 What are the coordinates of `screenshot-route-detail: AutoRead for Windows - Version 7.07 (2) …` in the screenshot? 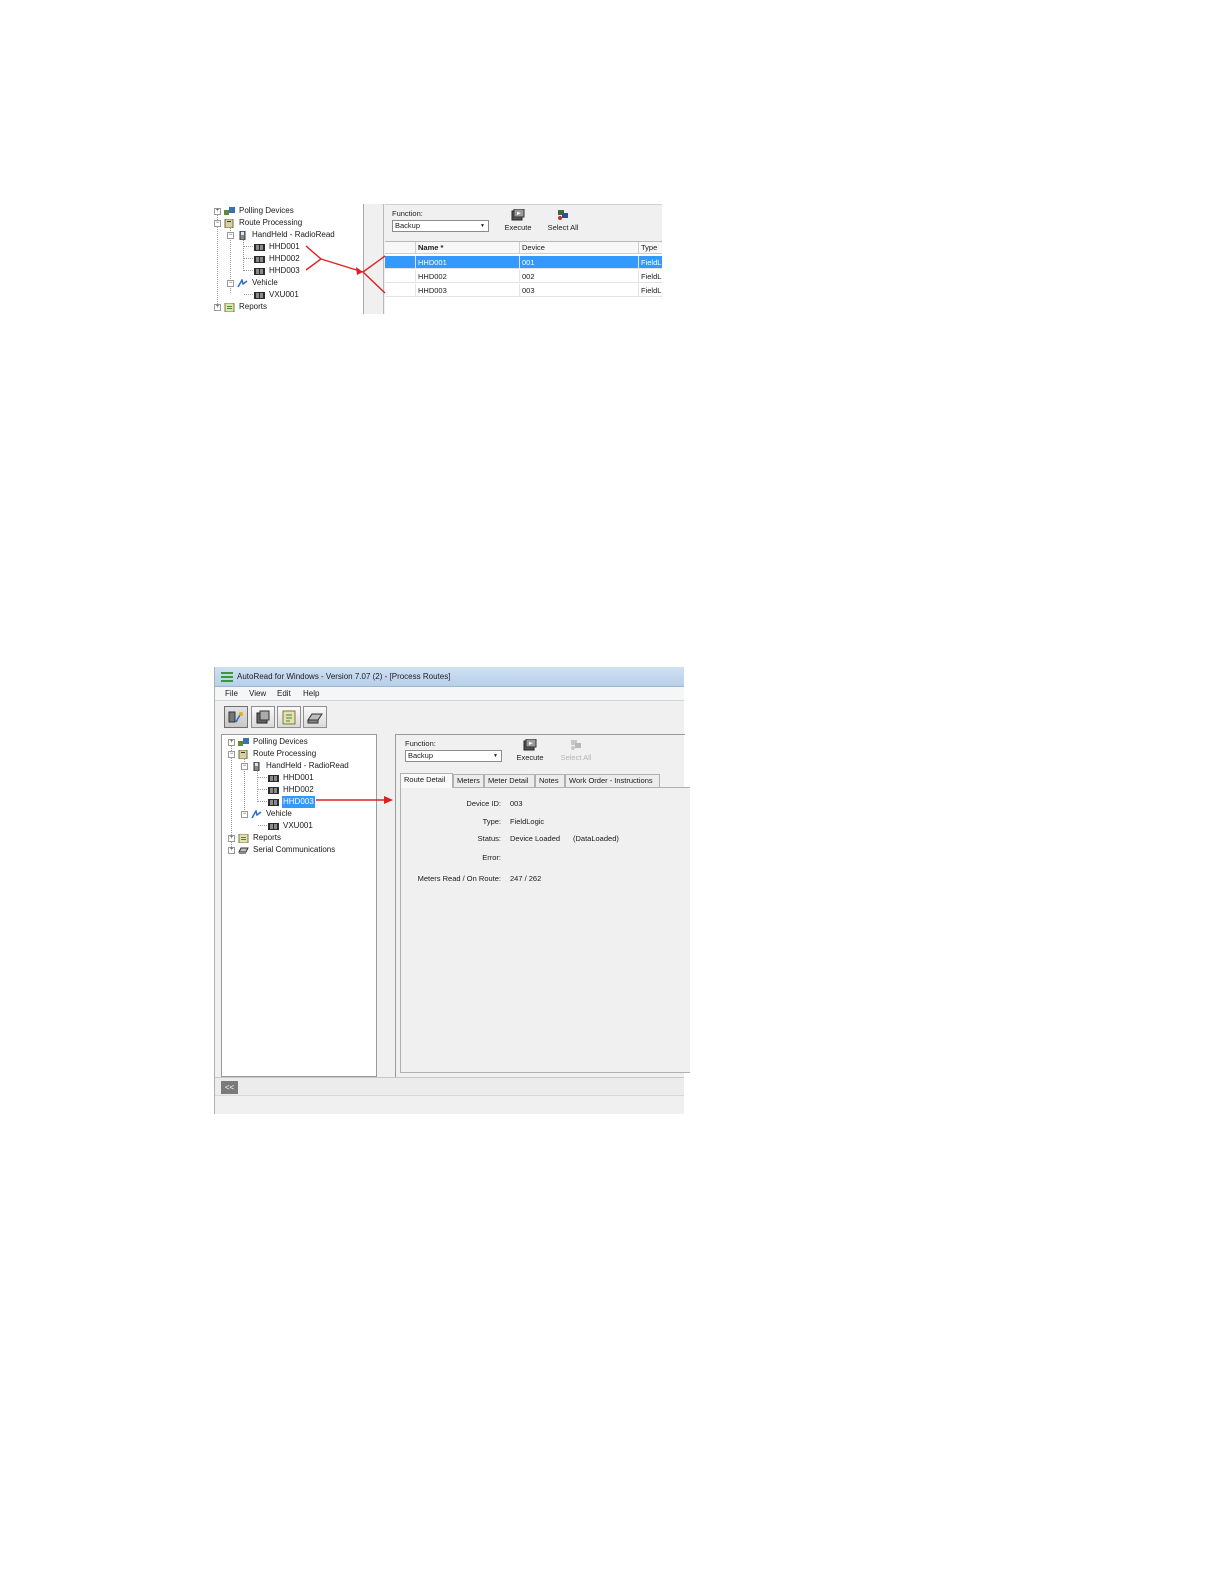 It's located at (452, 890).